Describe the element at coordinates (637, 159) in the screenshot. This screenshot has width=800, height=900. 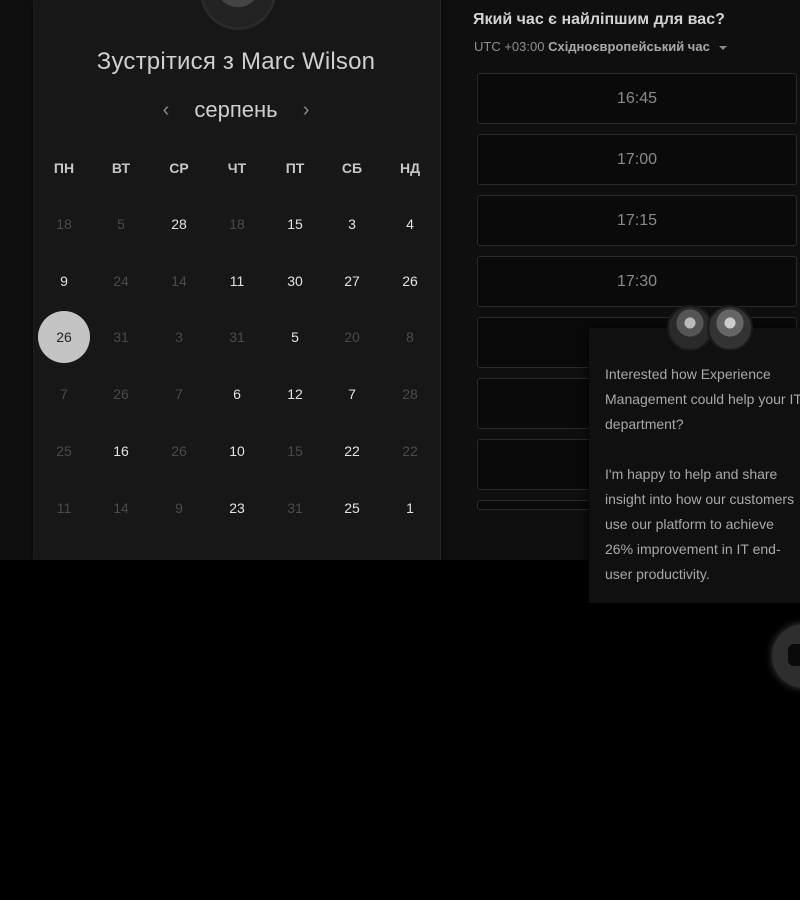
I see `time-slot-button: 17:00` at that location.